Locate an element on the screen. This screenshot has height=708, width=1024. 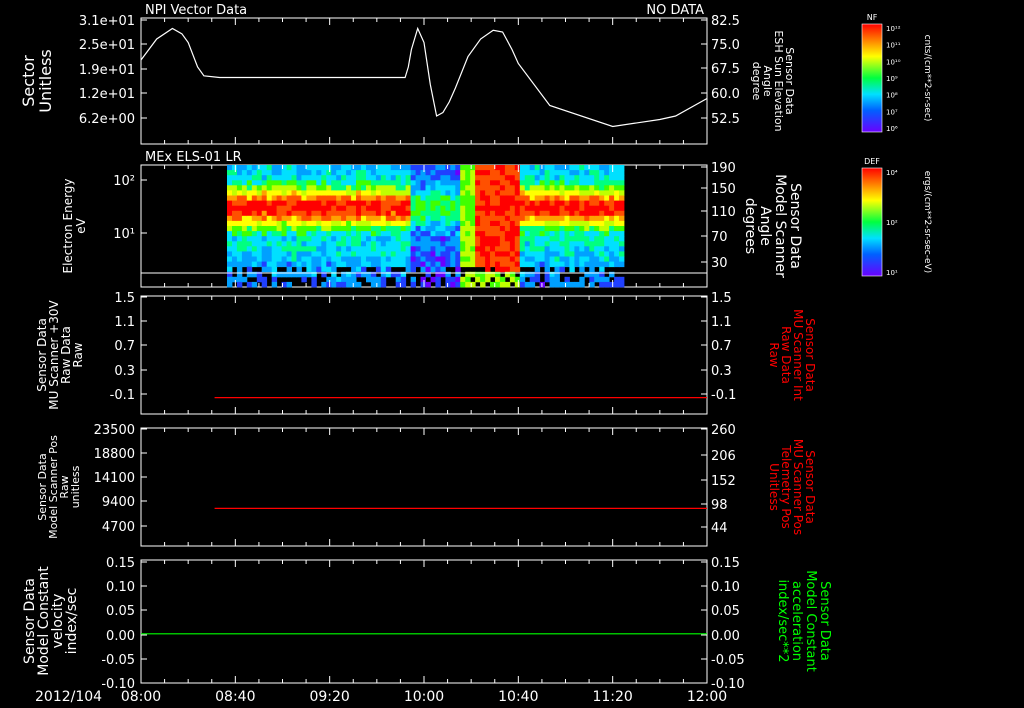
panel-3-left-label: Sensor Data MU Scanner +30V Raw Data Raw is located at coordinates (60, 355).